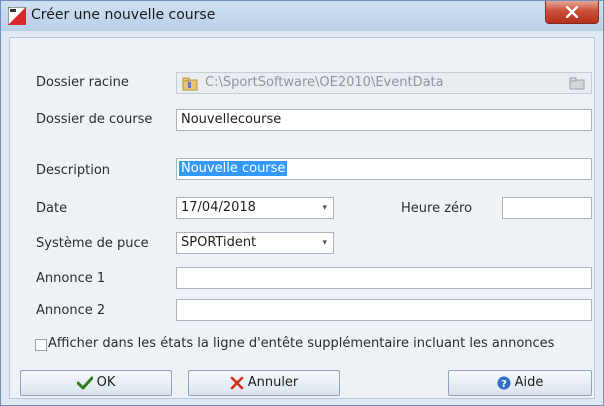 This screenshot has width=604, height=406. Describe the element at coordinates (231, 119) in the screenshot. I see `course-folder-value: Nouvellecourse` at that location.